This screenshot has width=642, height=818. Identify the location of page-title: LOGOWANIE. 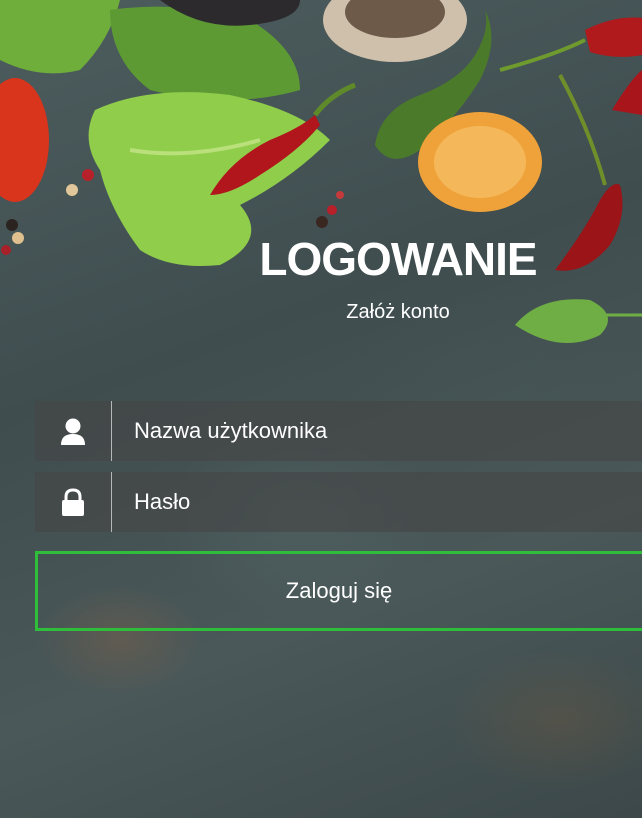
(398, 259).